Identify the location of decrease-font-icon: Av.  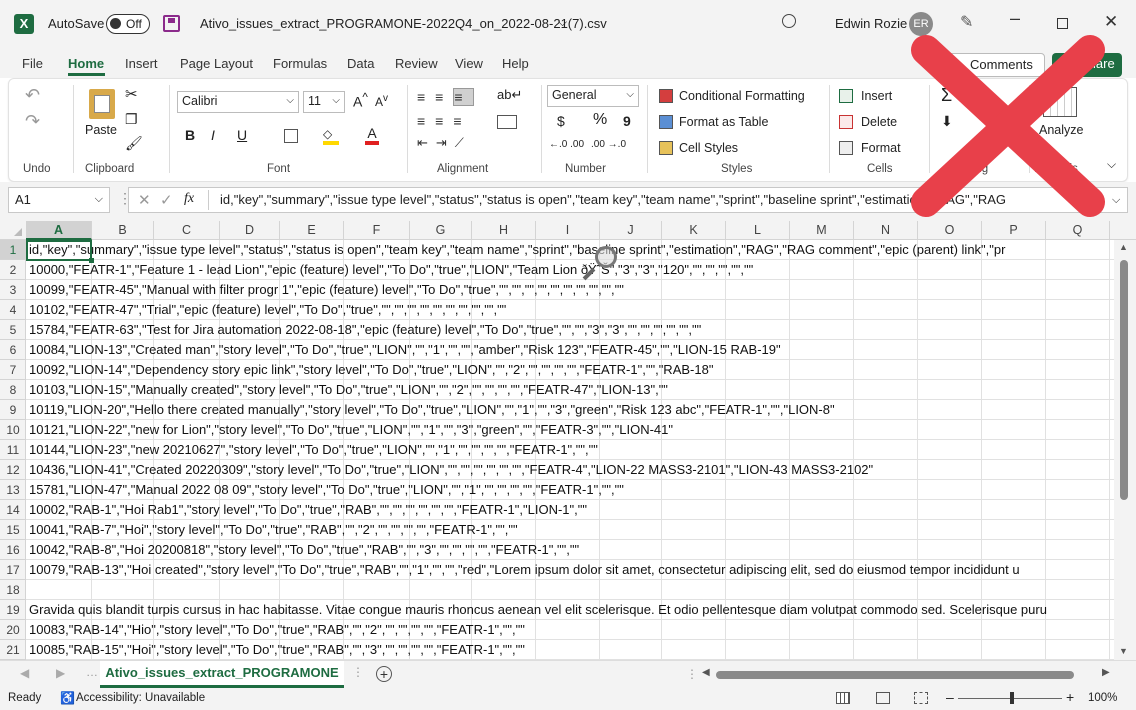
(381, 101).